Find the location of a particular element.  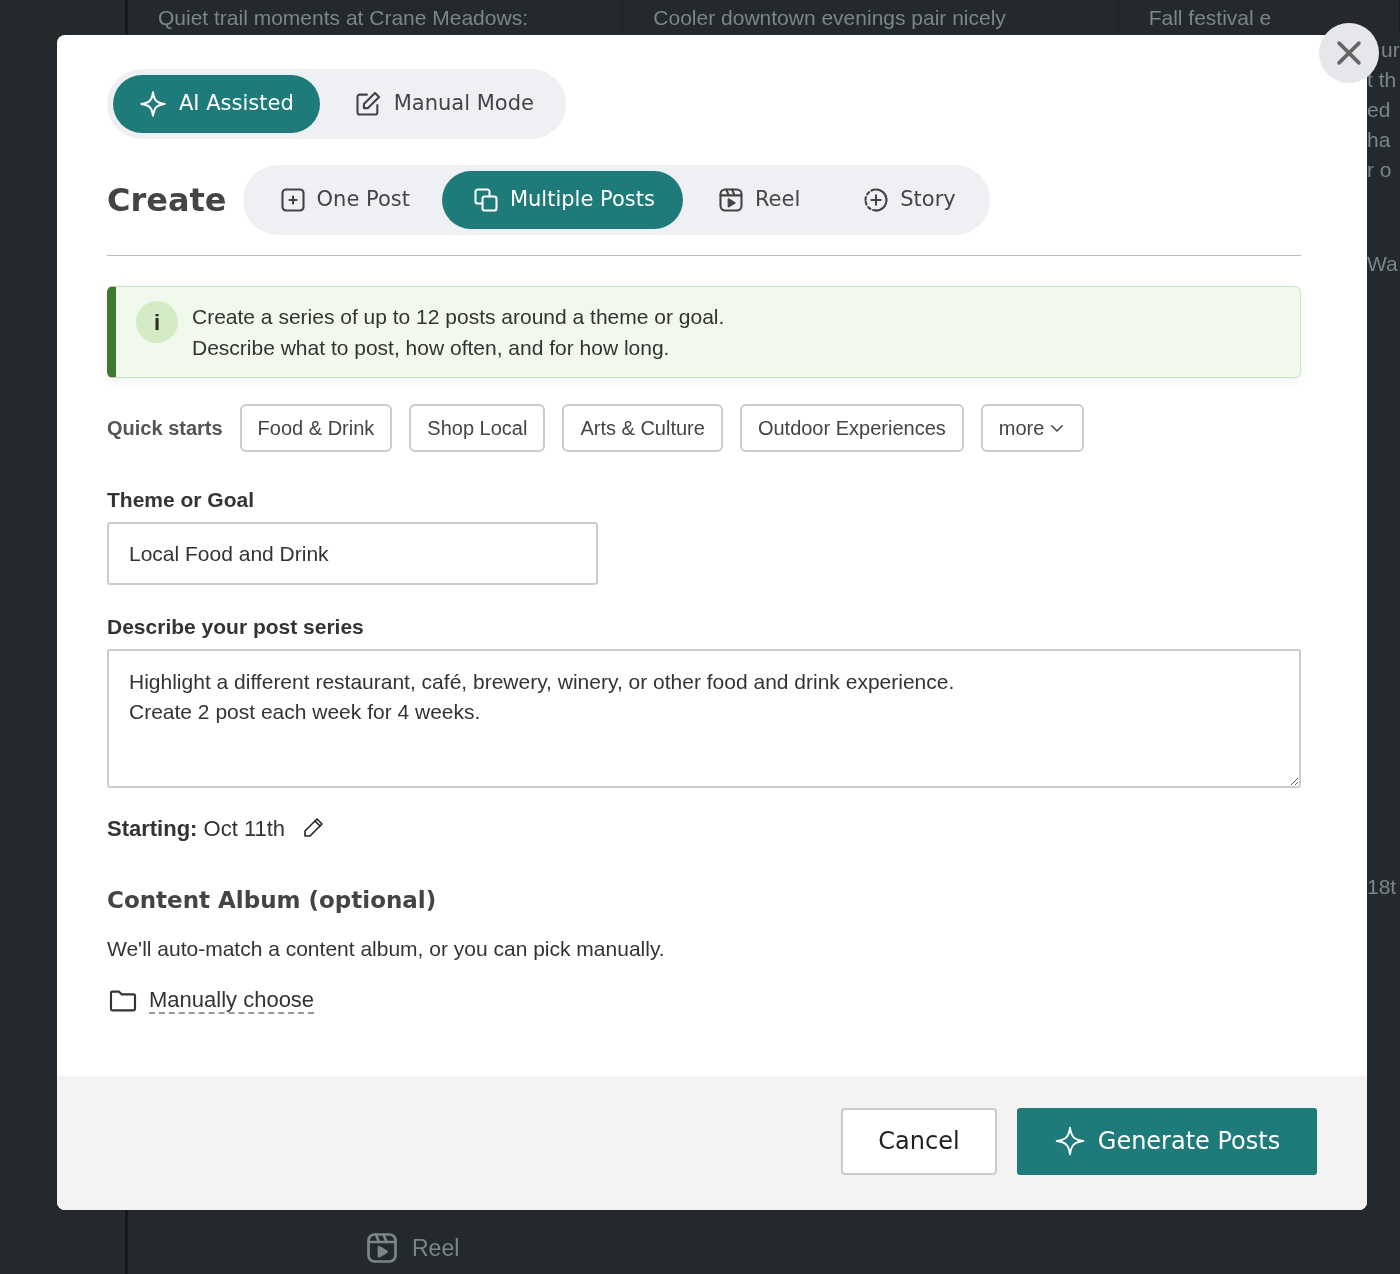

mode-tab: AI Assisted is located at coordinates (216, 104).